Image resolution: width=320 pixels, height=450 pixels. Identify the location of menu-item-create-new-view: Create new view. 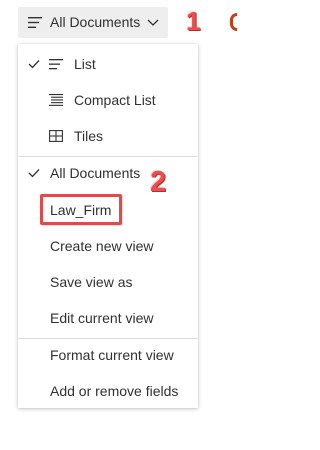
(108, 246).